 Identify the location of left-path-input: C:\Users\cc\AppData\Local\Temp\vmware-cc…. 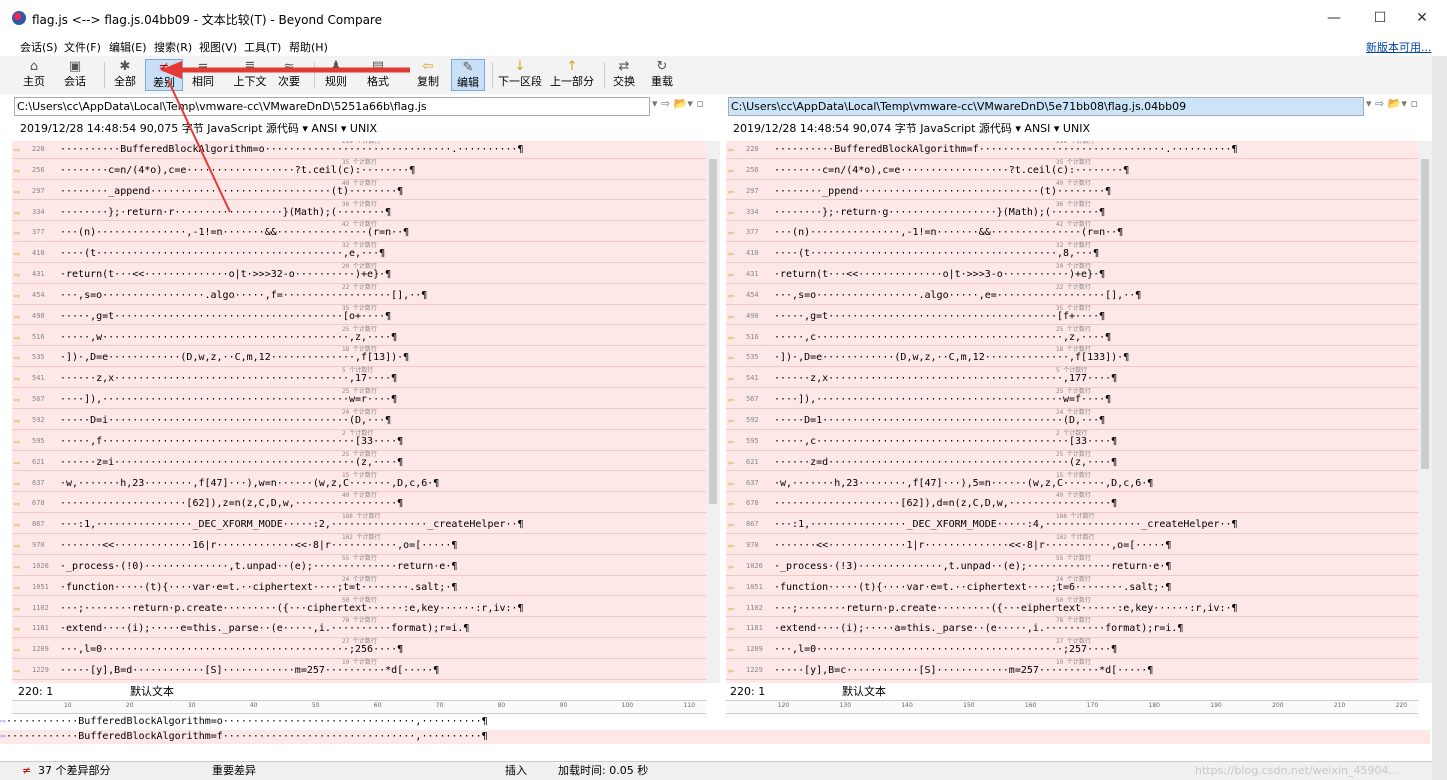
(332, 106).